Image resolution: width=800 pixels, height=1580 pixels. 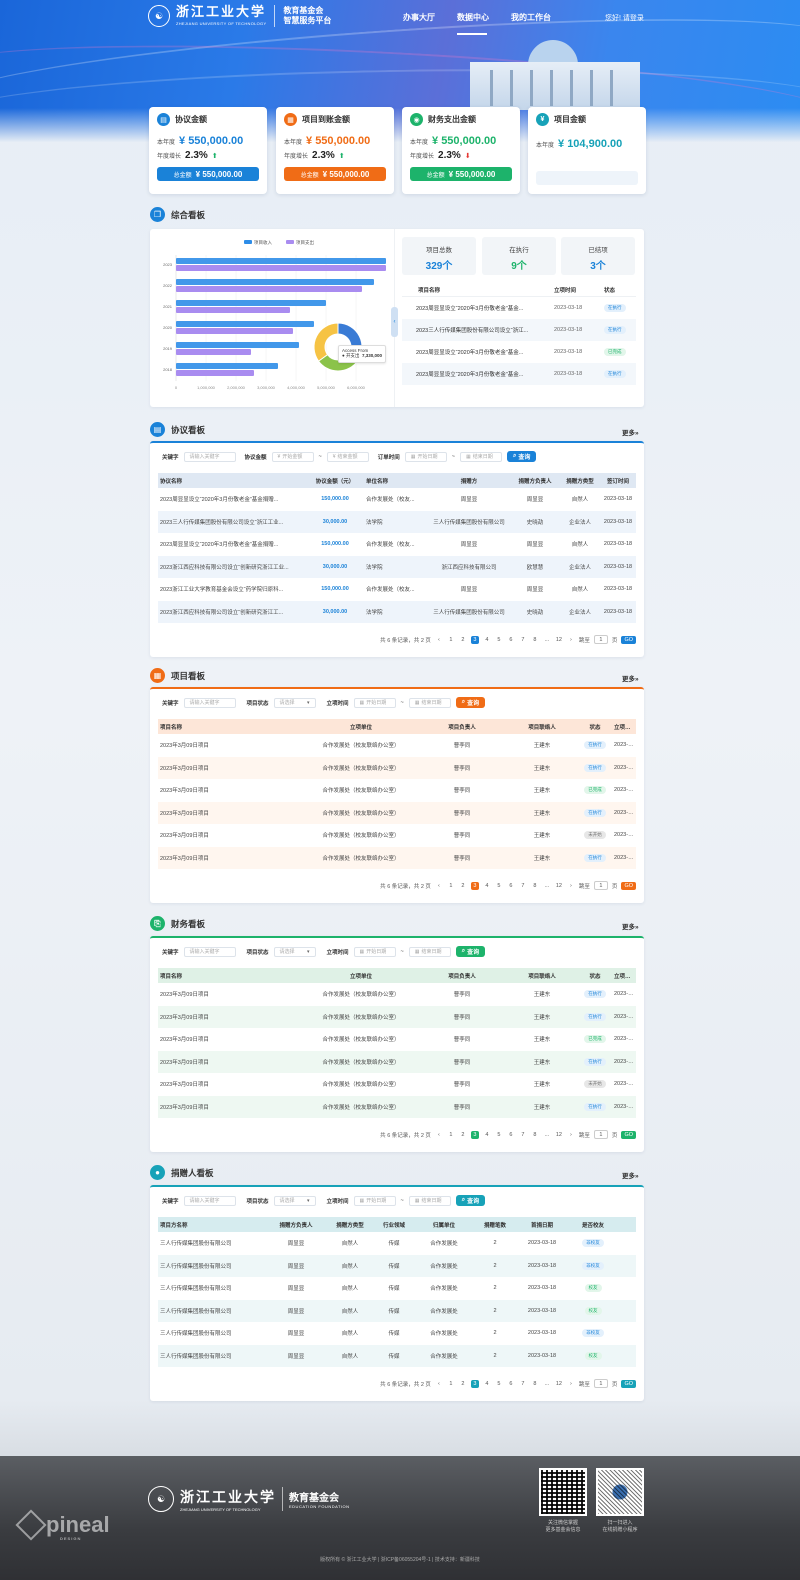 I want to click on nav-item-hall: 办事大厅, so click(x=430, y=24).